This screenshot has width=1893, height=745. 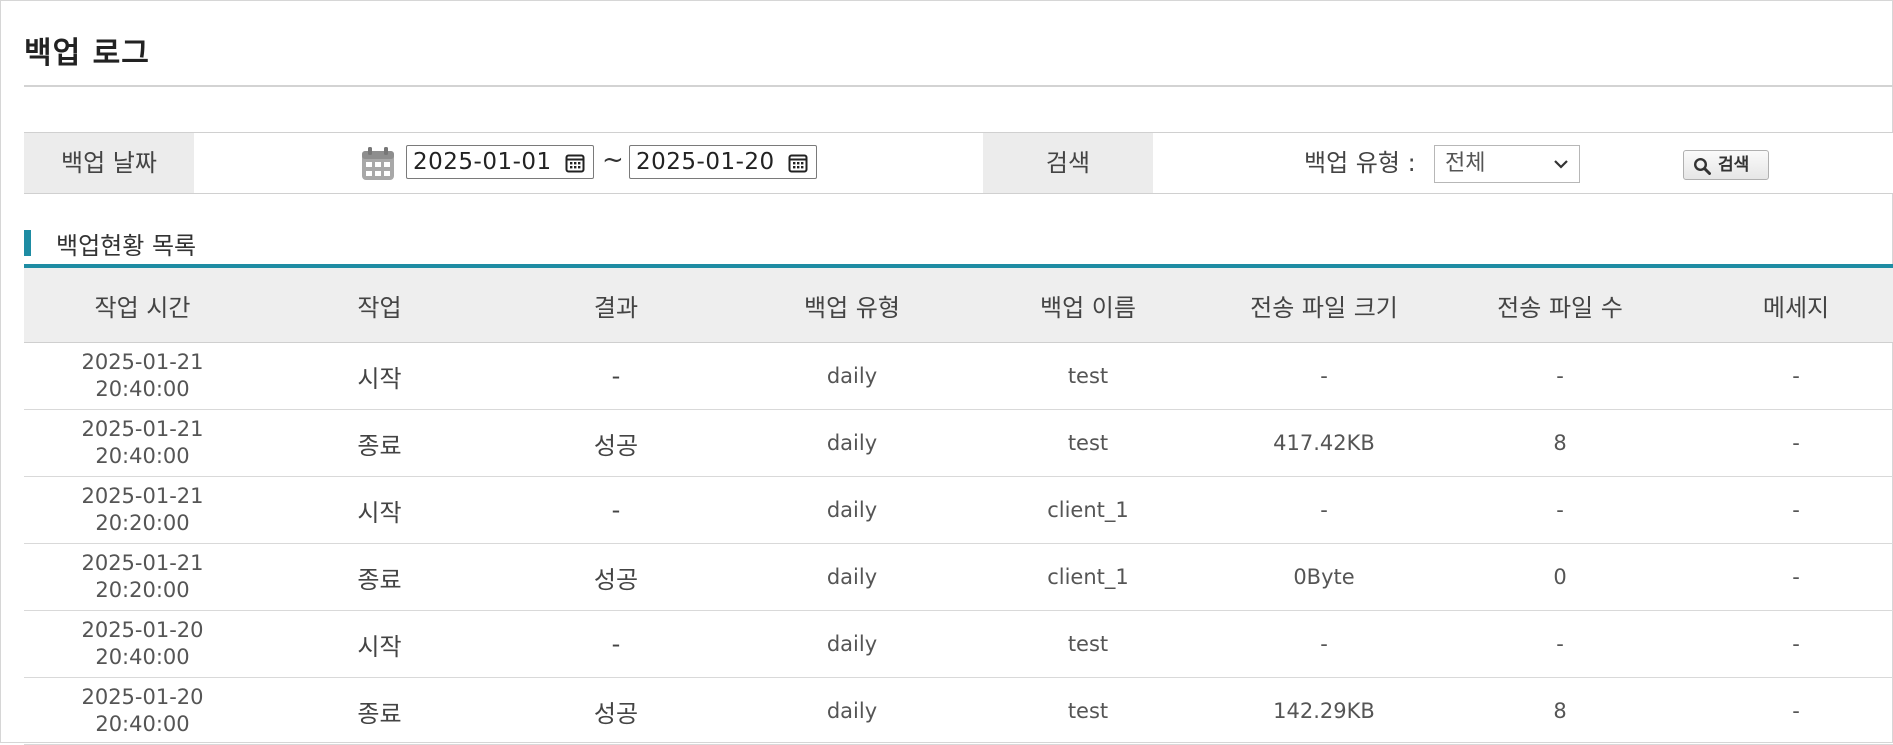 I want to click on table-row: 2025-01-20 20:40:00 시작 - daily test - - -, so click(x=958, y=644).